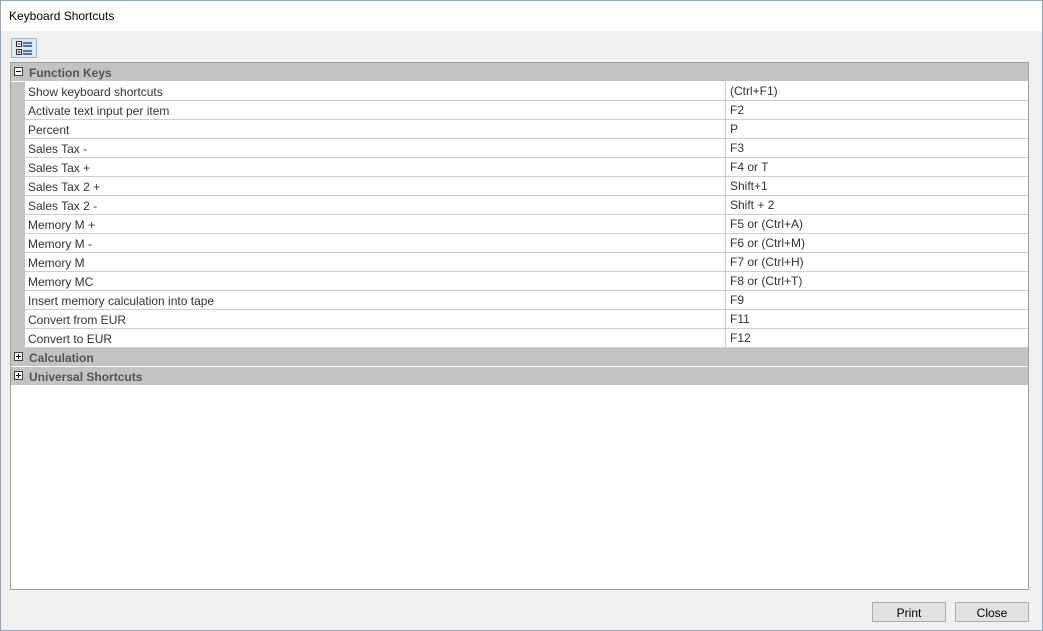 This screenshot has height=631, width=1043. What do you see at coordinates (876, 129) in the screenshot?
I see `shortcut-key: P` at bounding box center [876, 129].